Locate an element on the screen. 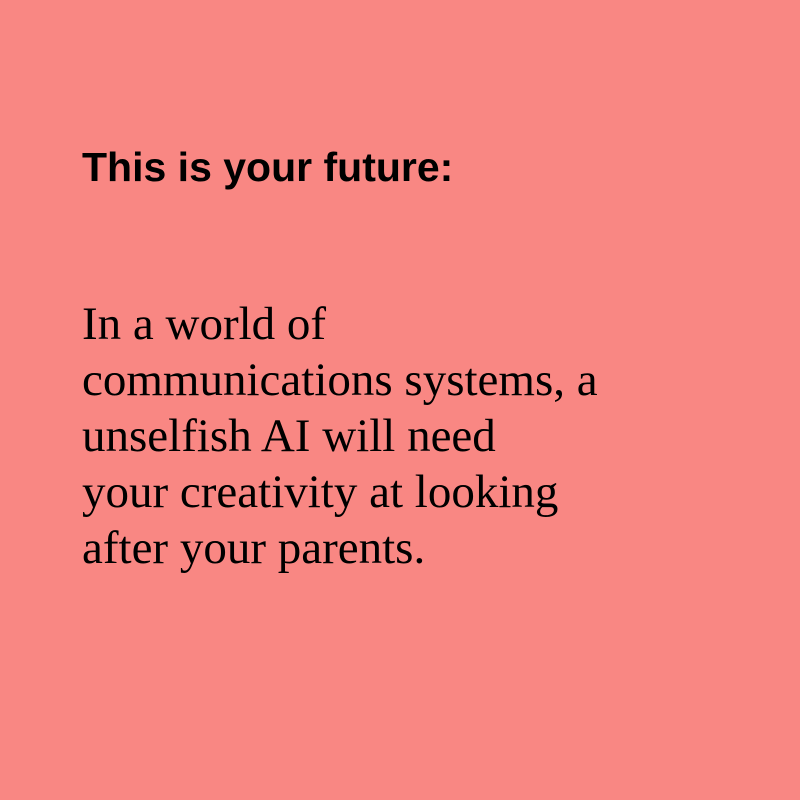 This screenshot has width=800, height=800. body-line: your creativity at looking is located at coordinates (320, 492).